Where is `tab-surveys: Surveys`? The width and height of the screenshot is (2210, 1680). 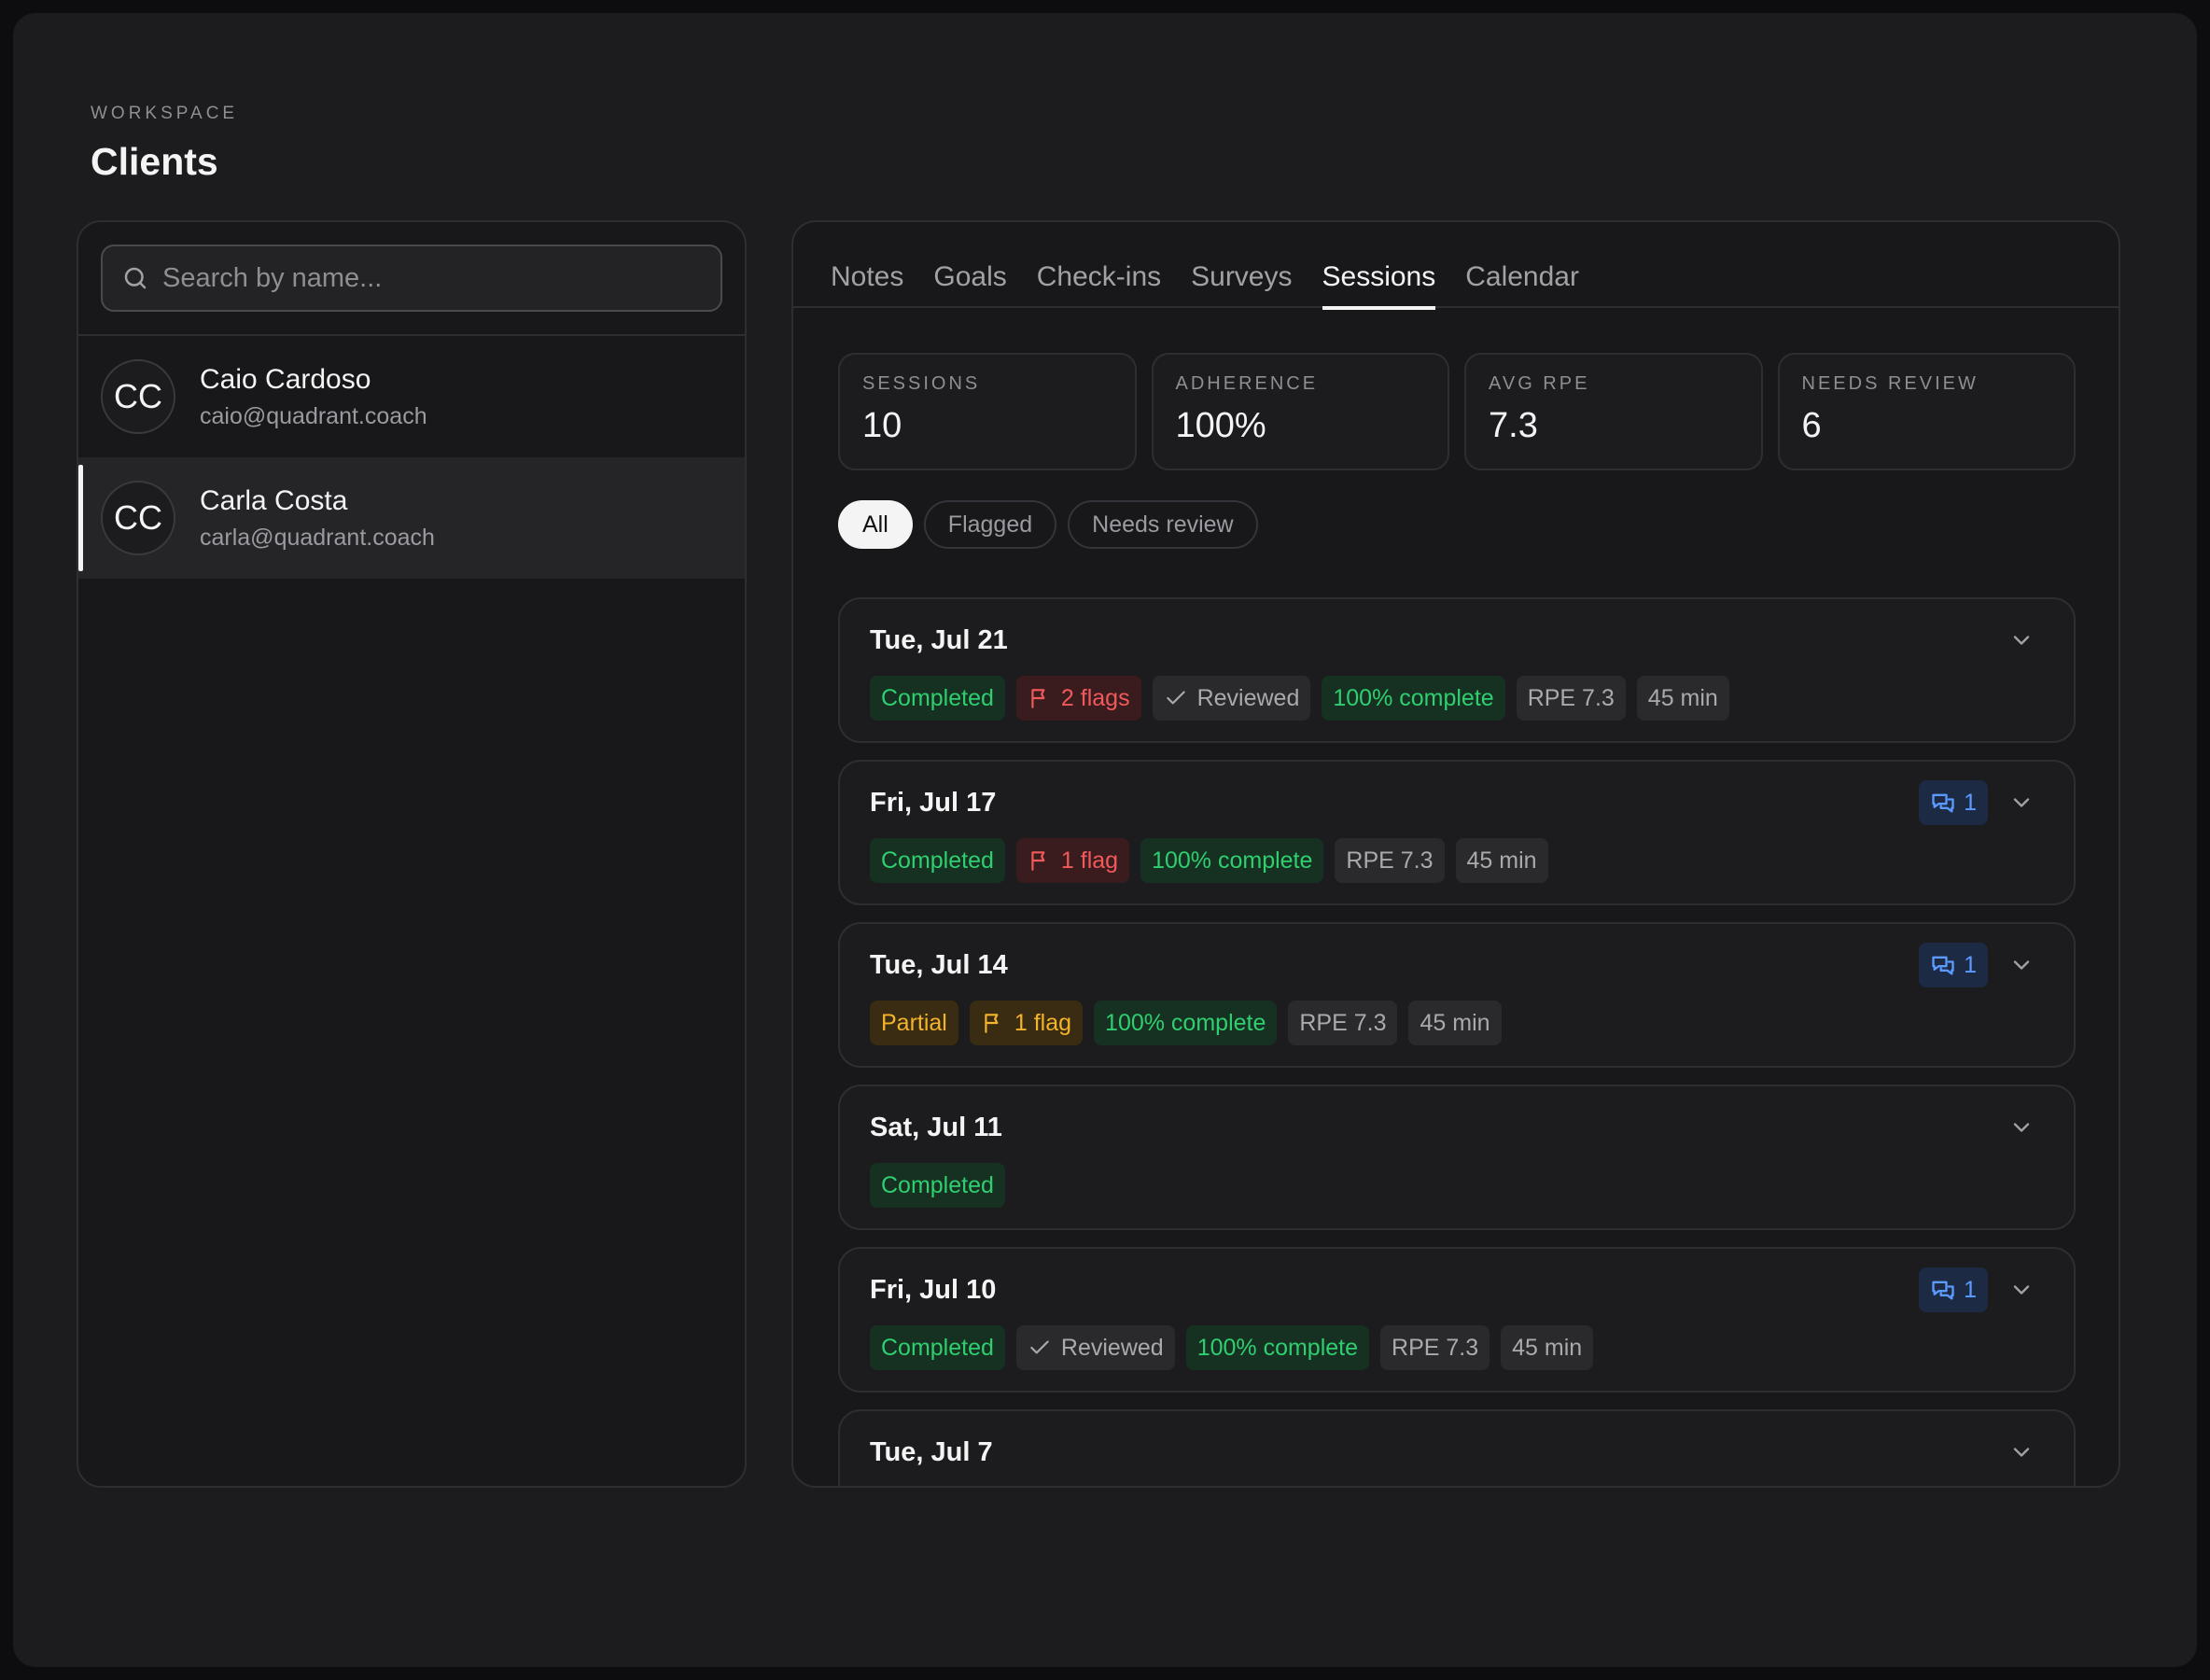 tab-surveys: Surveys is located at coordinates (1241, 265).